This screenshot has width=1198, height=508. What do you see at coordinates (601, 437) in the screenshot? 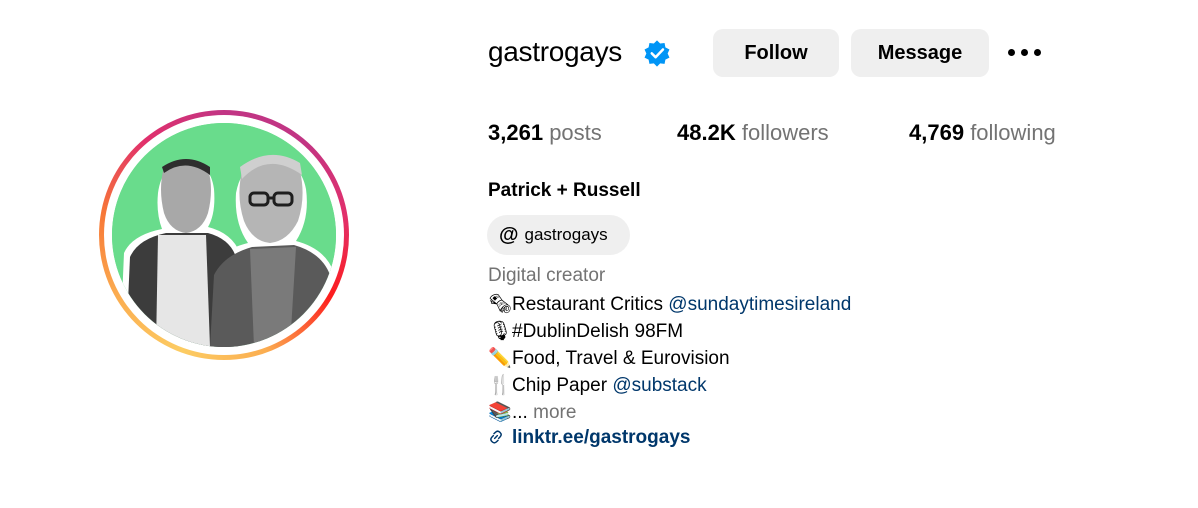
I see `link-text: linktr.ee/gastrogays` at bounding box center [601, 437].